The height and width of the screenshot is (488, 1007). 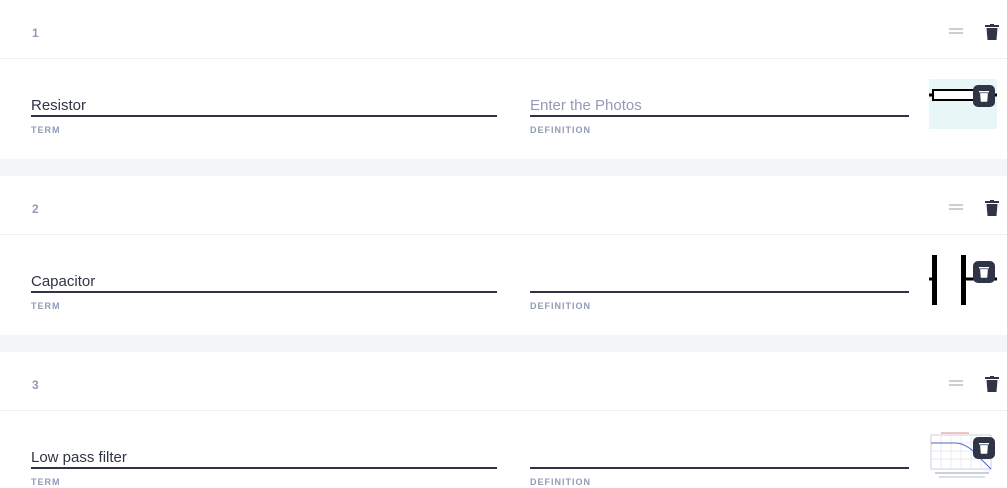 I want to click on term-field: Low pass filter TERM, so click(x=264, y=467).